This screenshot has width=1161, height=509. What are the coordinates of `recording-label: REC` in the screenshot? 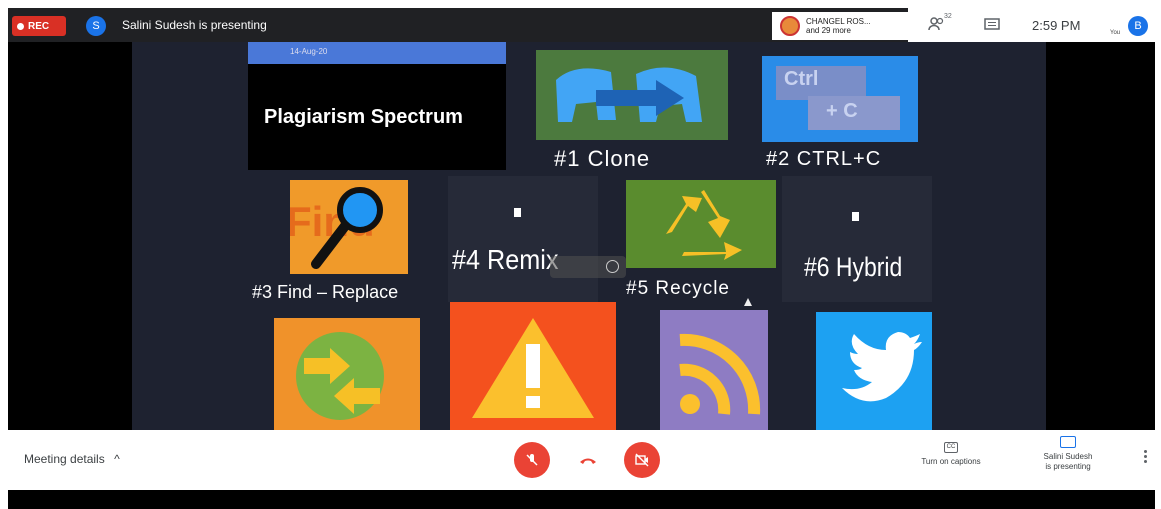 It's located at (39, 26).